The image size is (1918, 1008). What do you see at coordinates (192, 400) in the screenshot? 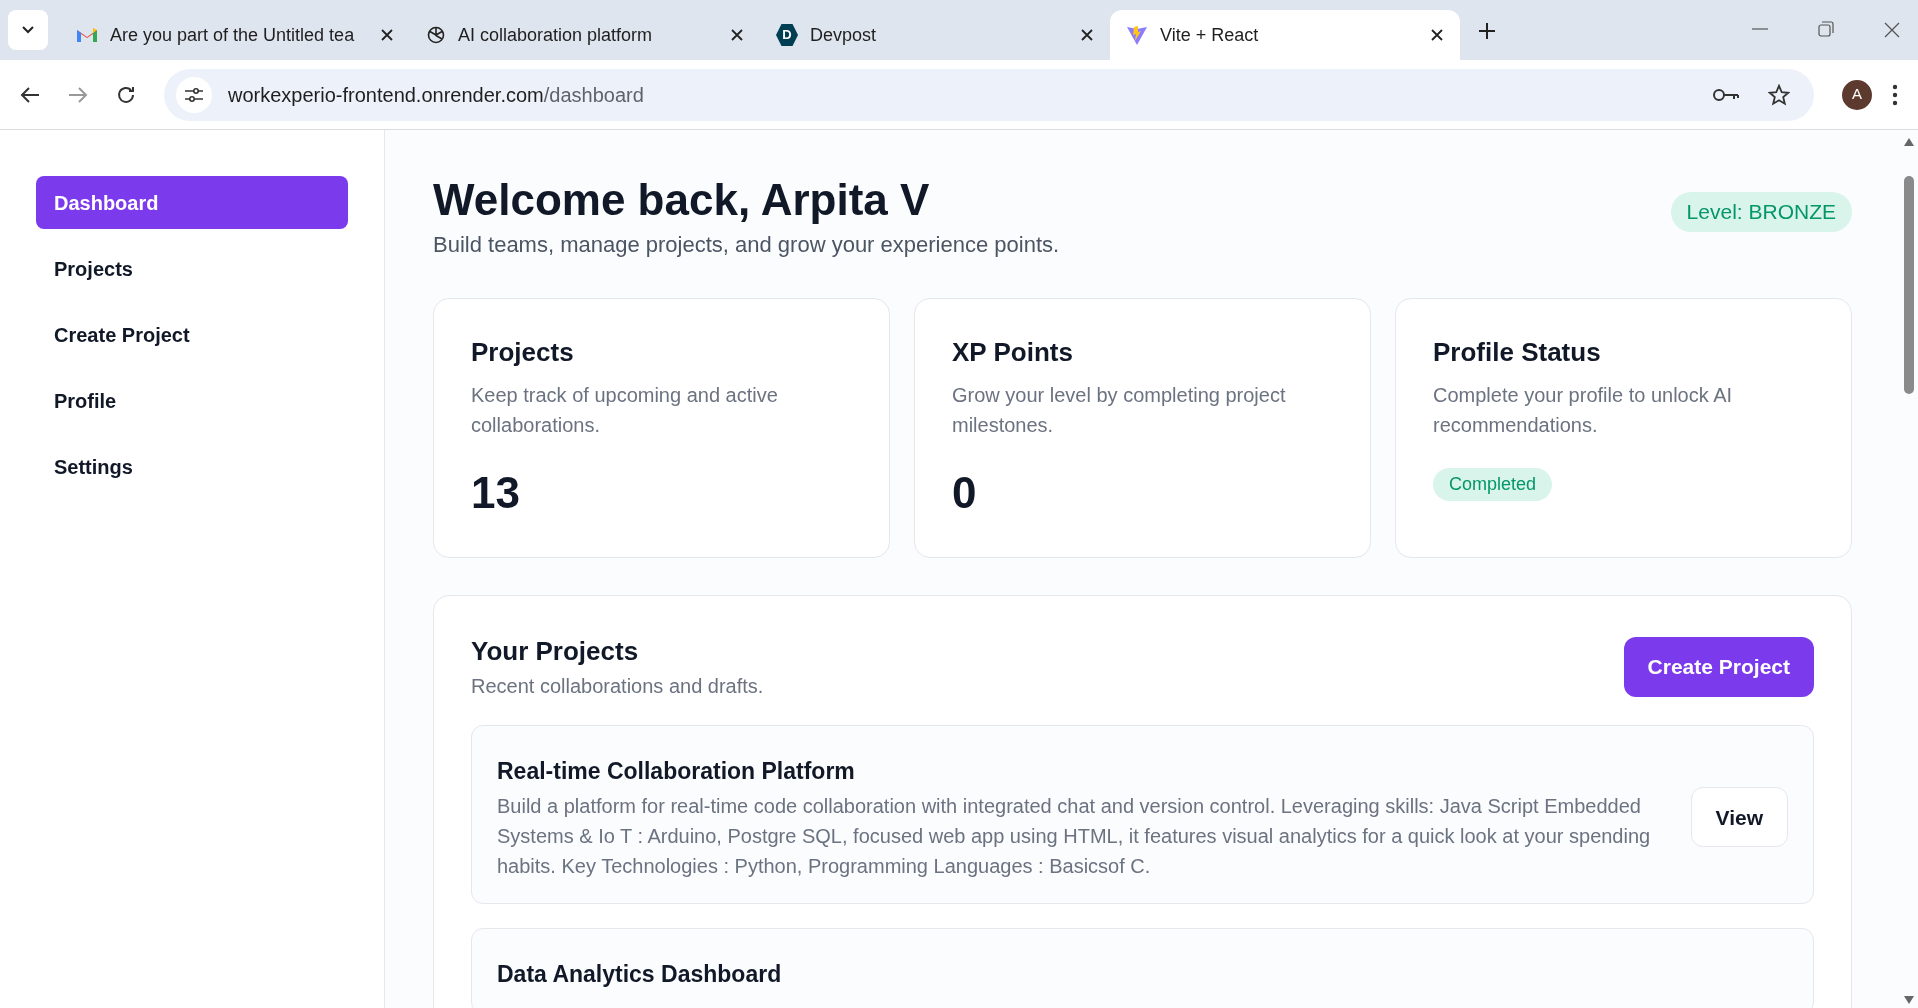
I see `sidebar-item: Profile` at bounding box center [192, 400].